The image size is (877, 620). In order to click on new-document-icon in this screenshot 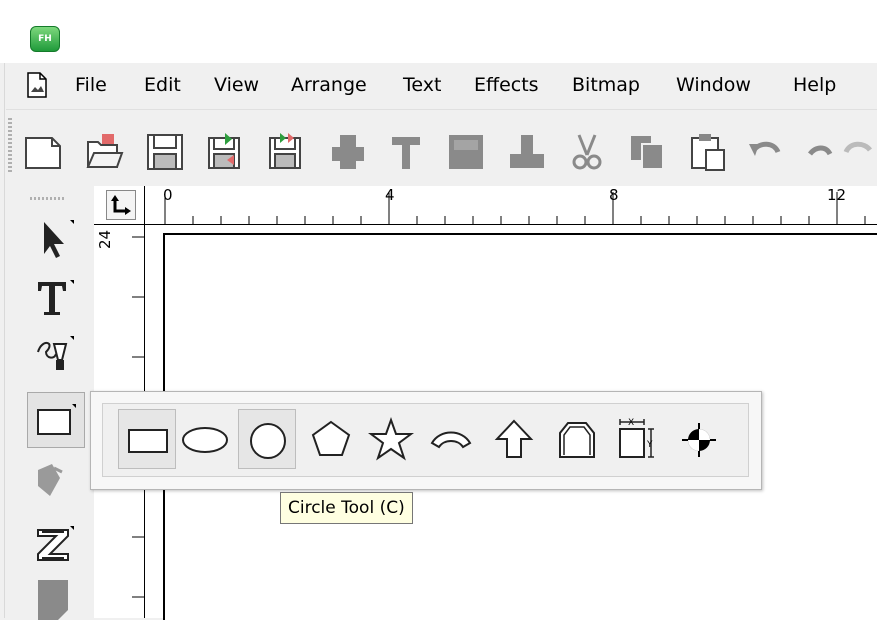, I will do `click(44, 152)`.